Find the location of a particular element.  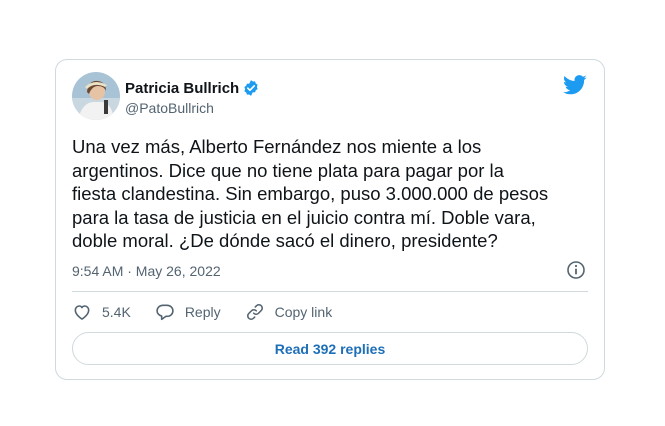

like-count: 5.4K is located at coordinates (116, 312).